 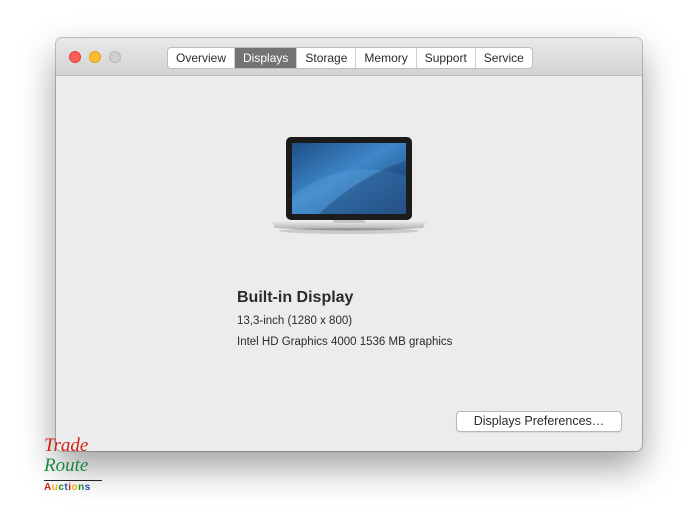 I want to click on tab-overview: Overview, so click(x=202, y=58).